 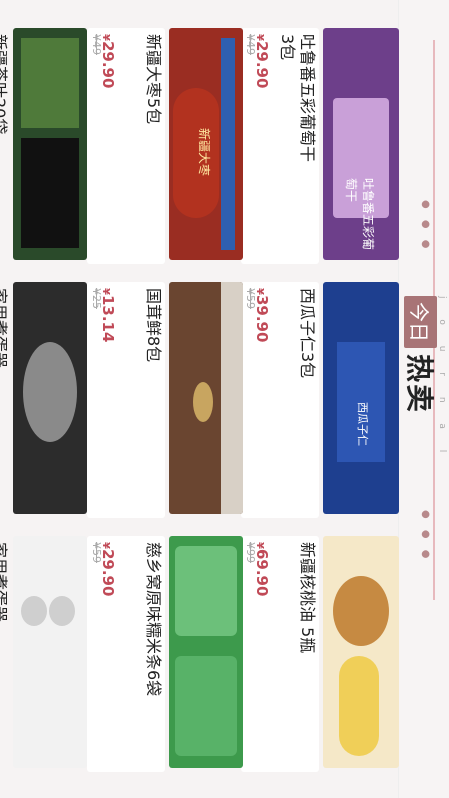 I want to click on product-card-seeds: 西瓜子仁3包 ¥39.90 ¥59, so click(x=280, y=400).